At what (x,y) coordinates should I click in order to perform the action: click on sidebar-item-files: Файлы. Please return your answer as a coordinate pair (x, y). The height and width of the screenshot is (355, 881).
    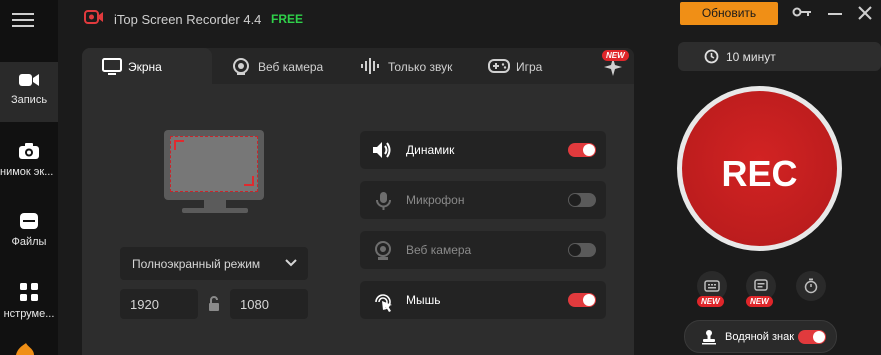
    Looking at the image, I should click on (29, 240).